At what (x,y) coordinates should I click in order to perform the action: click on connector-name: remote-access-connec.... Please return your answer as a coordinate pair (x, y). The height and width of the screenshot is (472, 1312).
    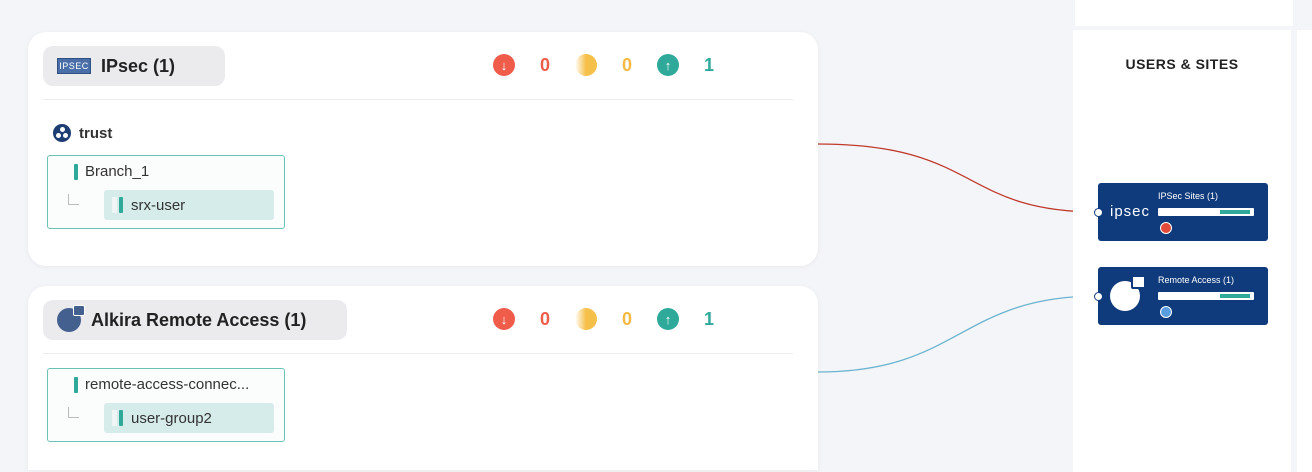
    Looking at the image, I should click on (167, 384).